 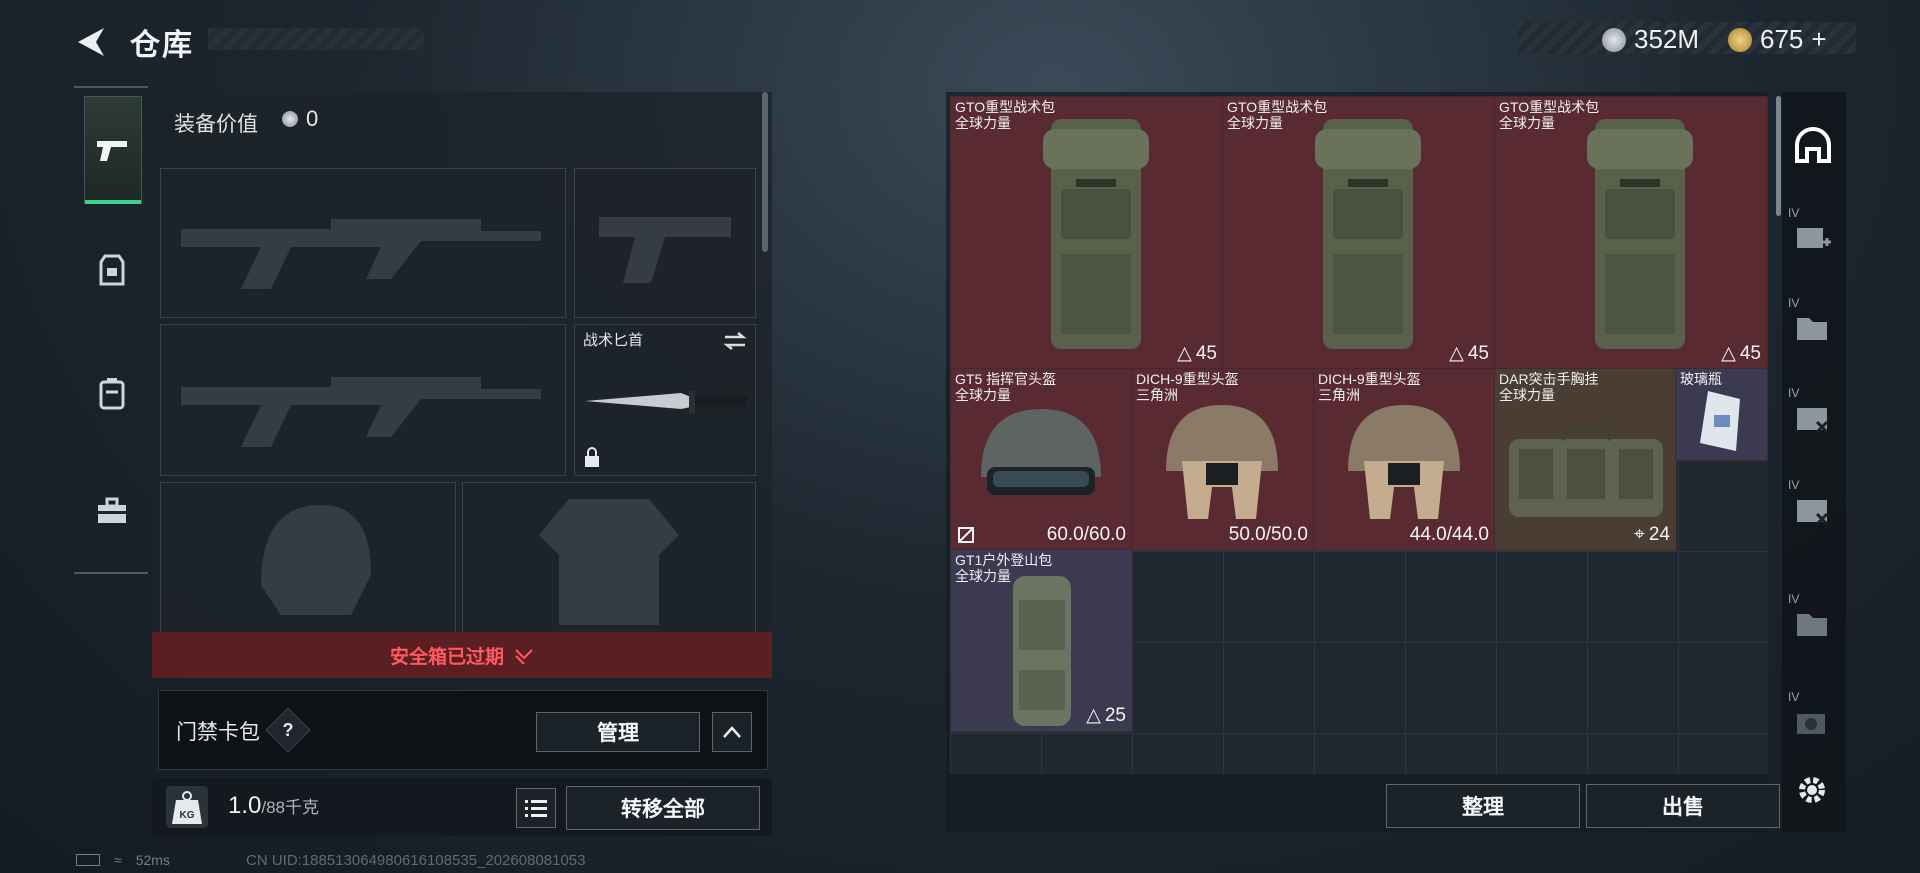 I want to click on helmet-silhouette-icon, so click(x=316, y=560).